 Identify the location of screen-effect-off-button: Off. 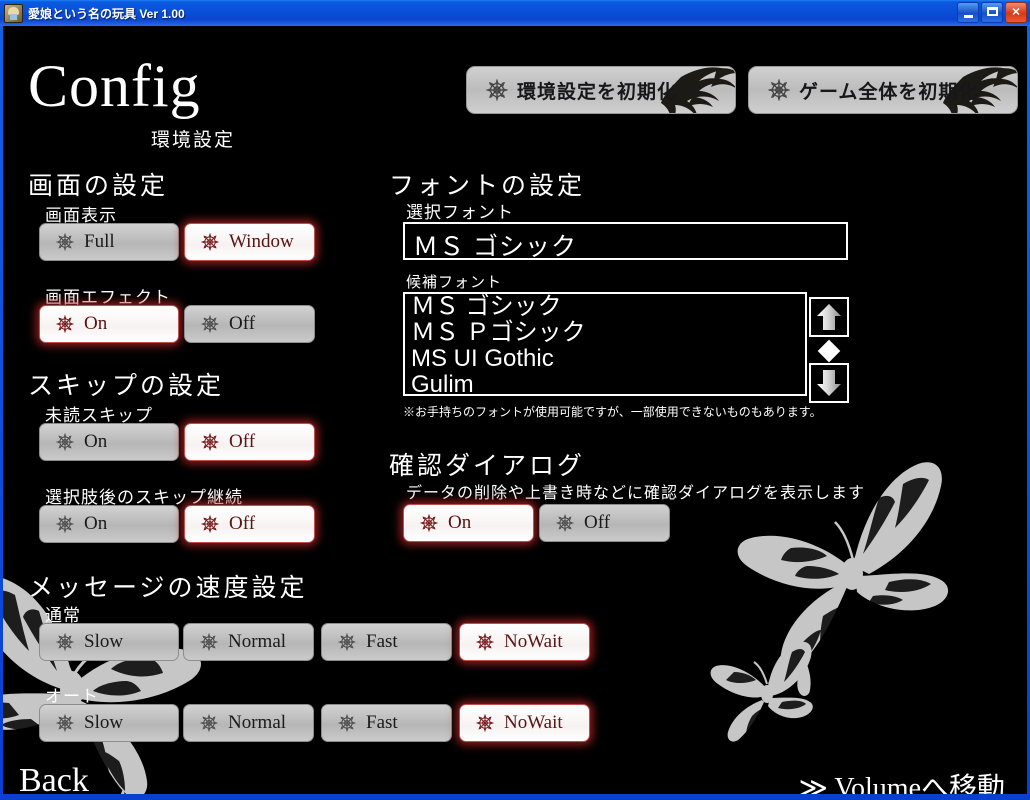
(249, 324).